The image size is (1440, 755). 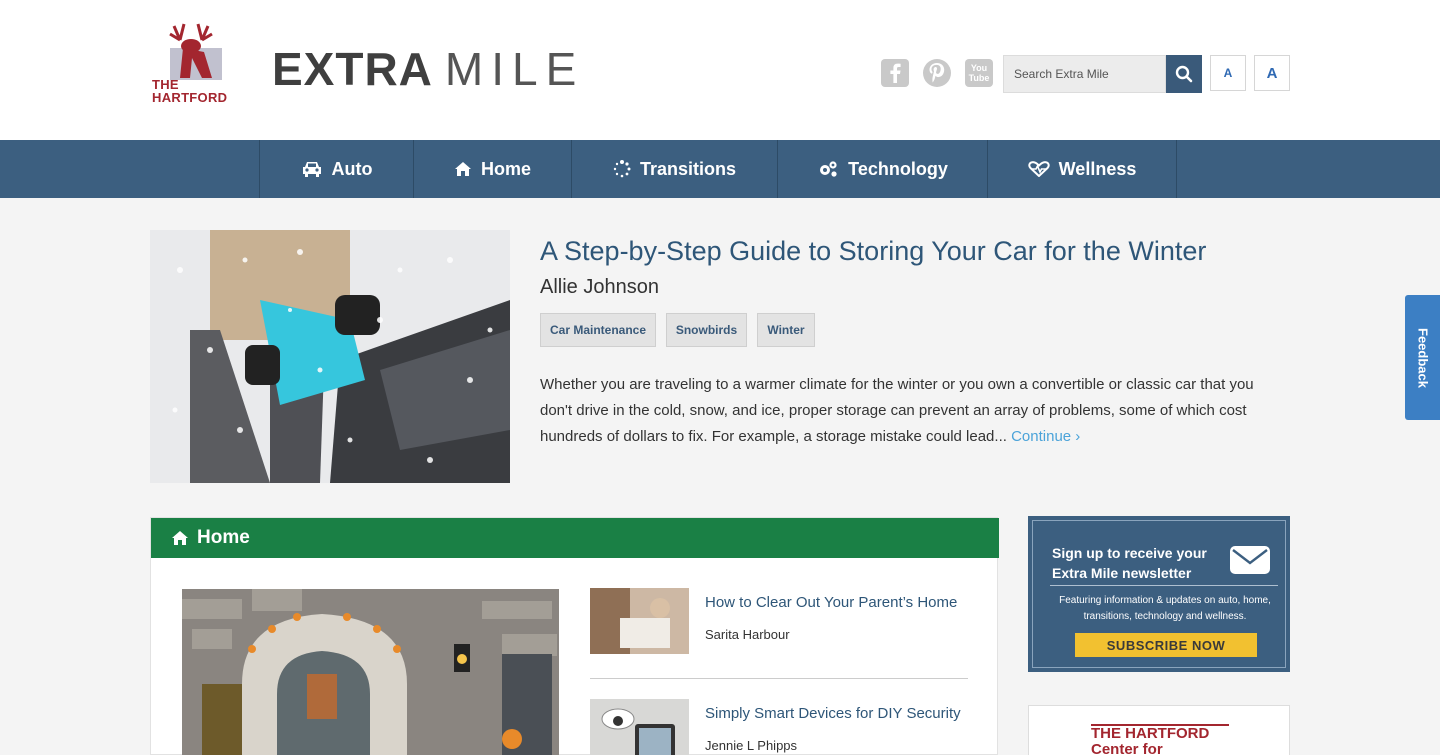 I want to click on featured-article-author: Allie Johnson, so click(x=599, y=287).